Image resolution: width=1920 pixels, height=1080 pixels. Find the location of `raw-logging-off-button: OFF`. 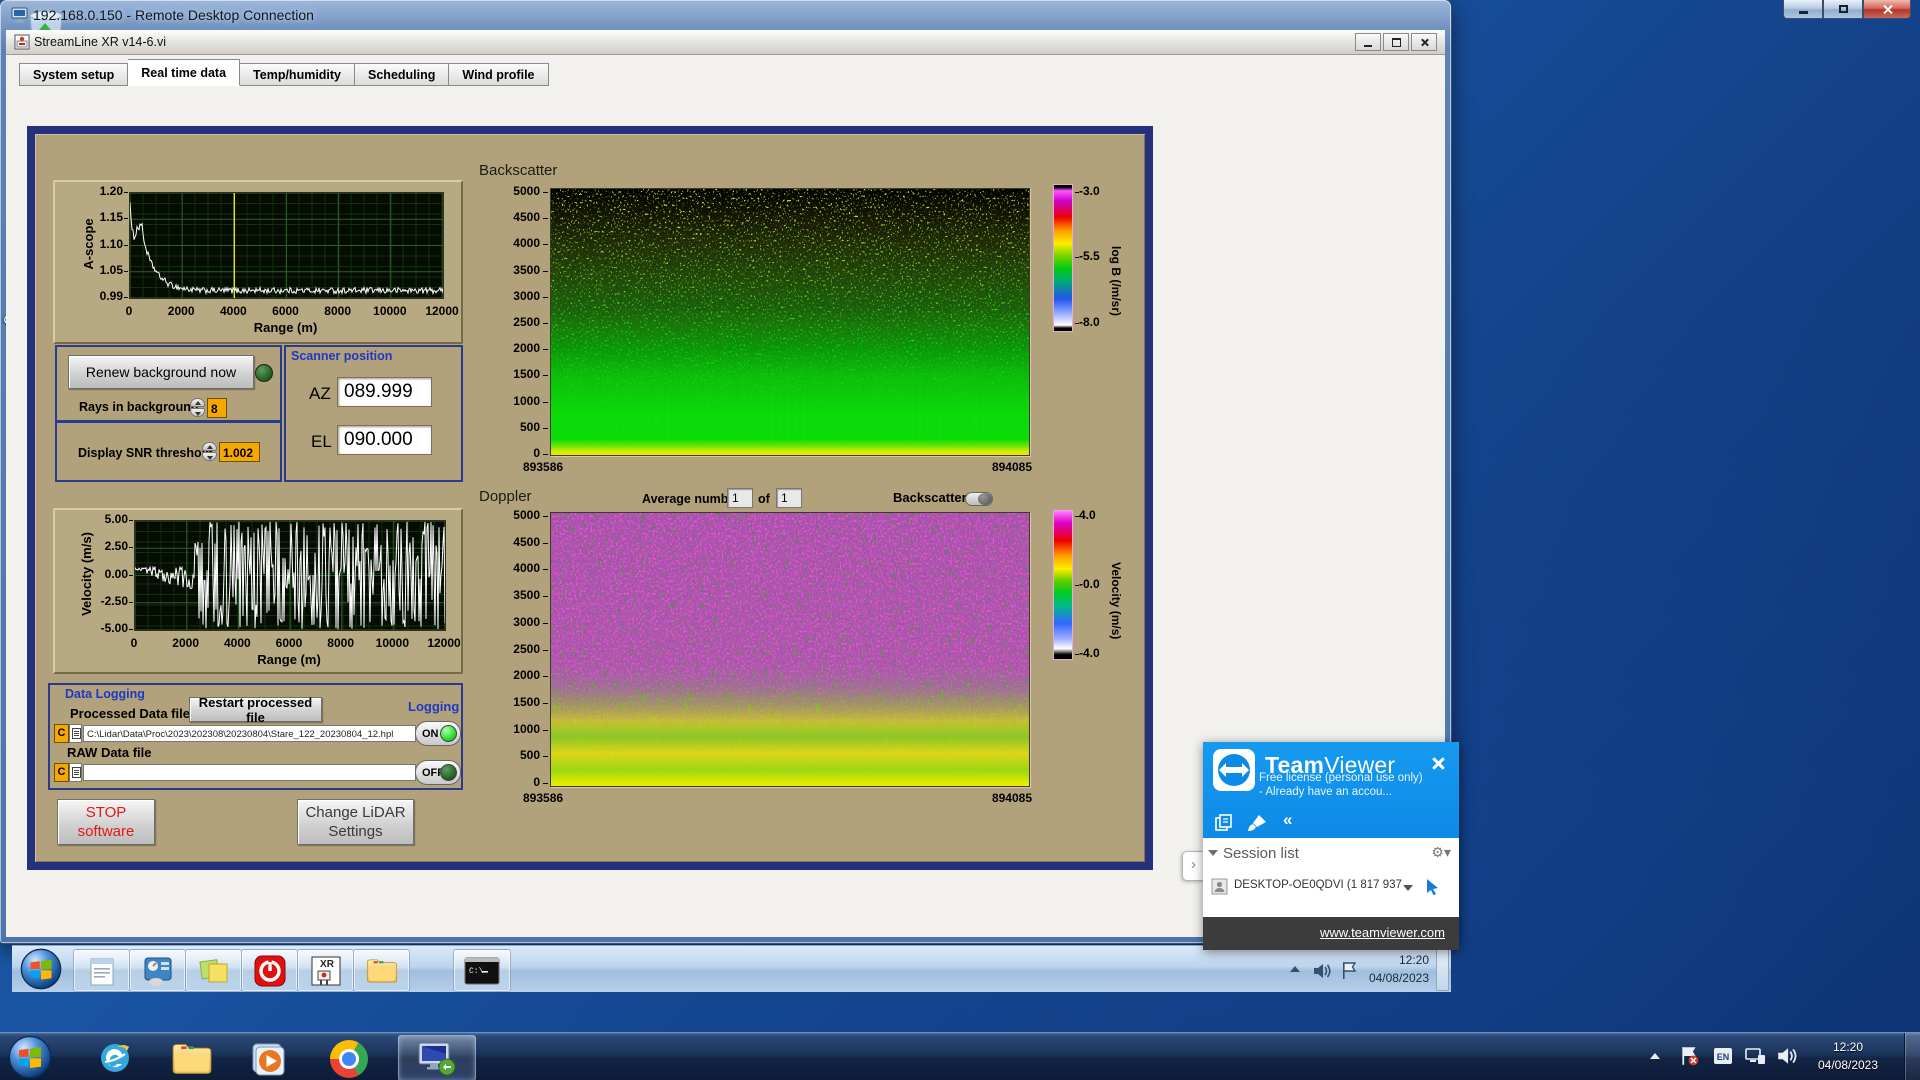

raw-logging-off-button: OFF is located at coordinates (438, 772).